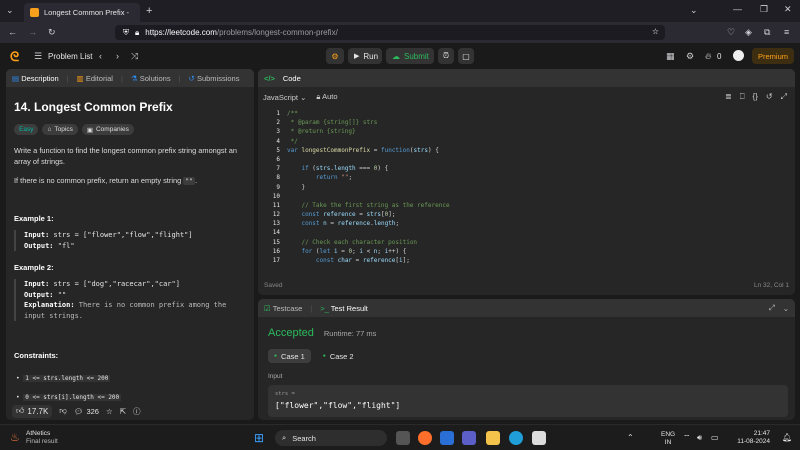 The width and height of the screenshot is (800, 450). I want to click on widget-news: AtNetics Final result, so click(42, 438).